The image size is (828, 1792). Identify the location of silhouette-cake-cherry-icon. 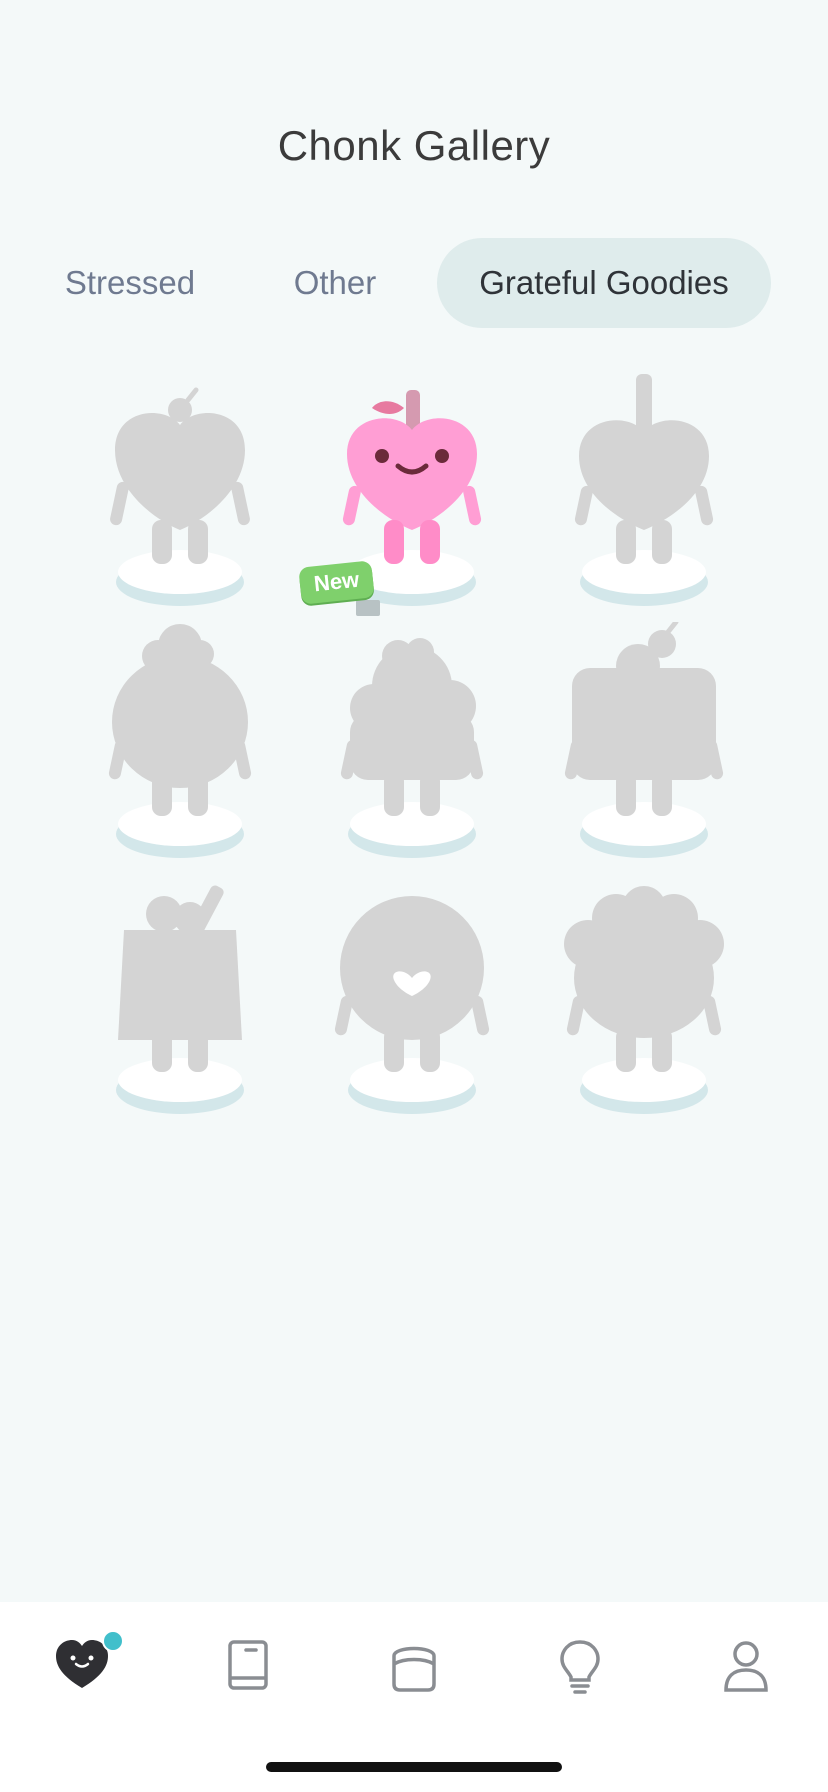
(644, 740).